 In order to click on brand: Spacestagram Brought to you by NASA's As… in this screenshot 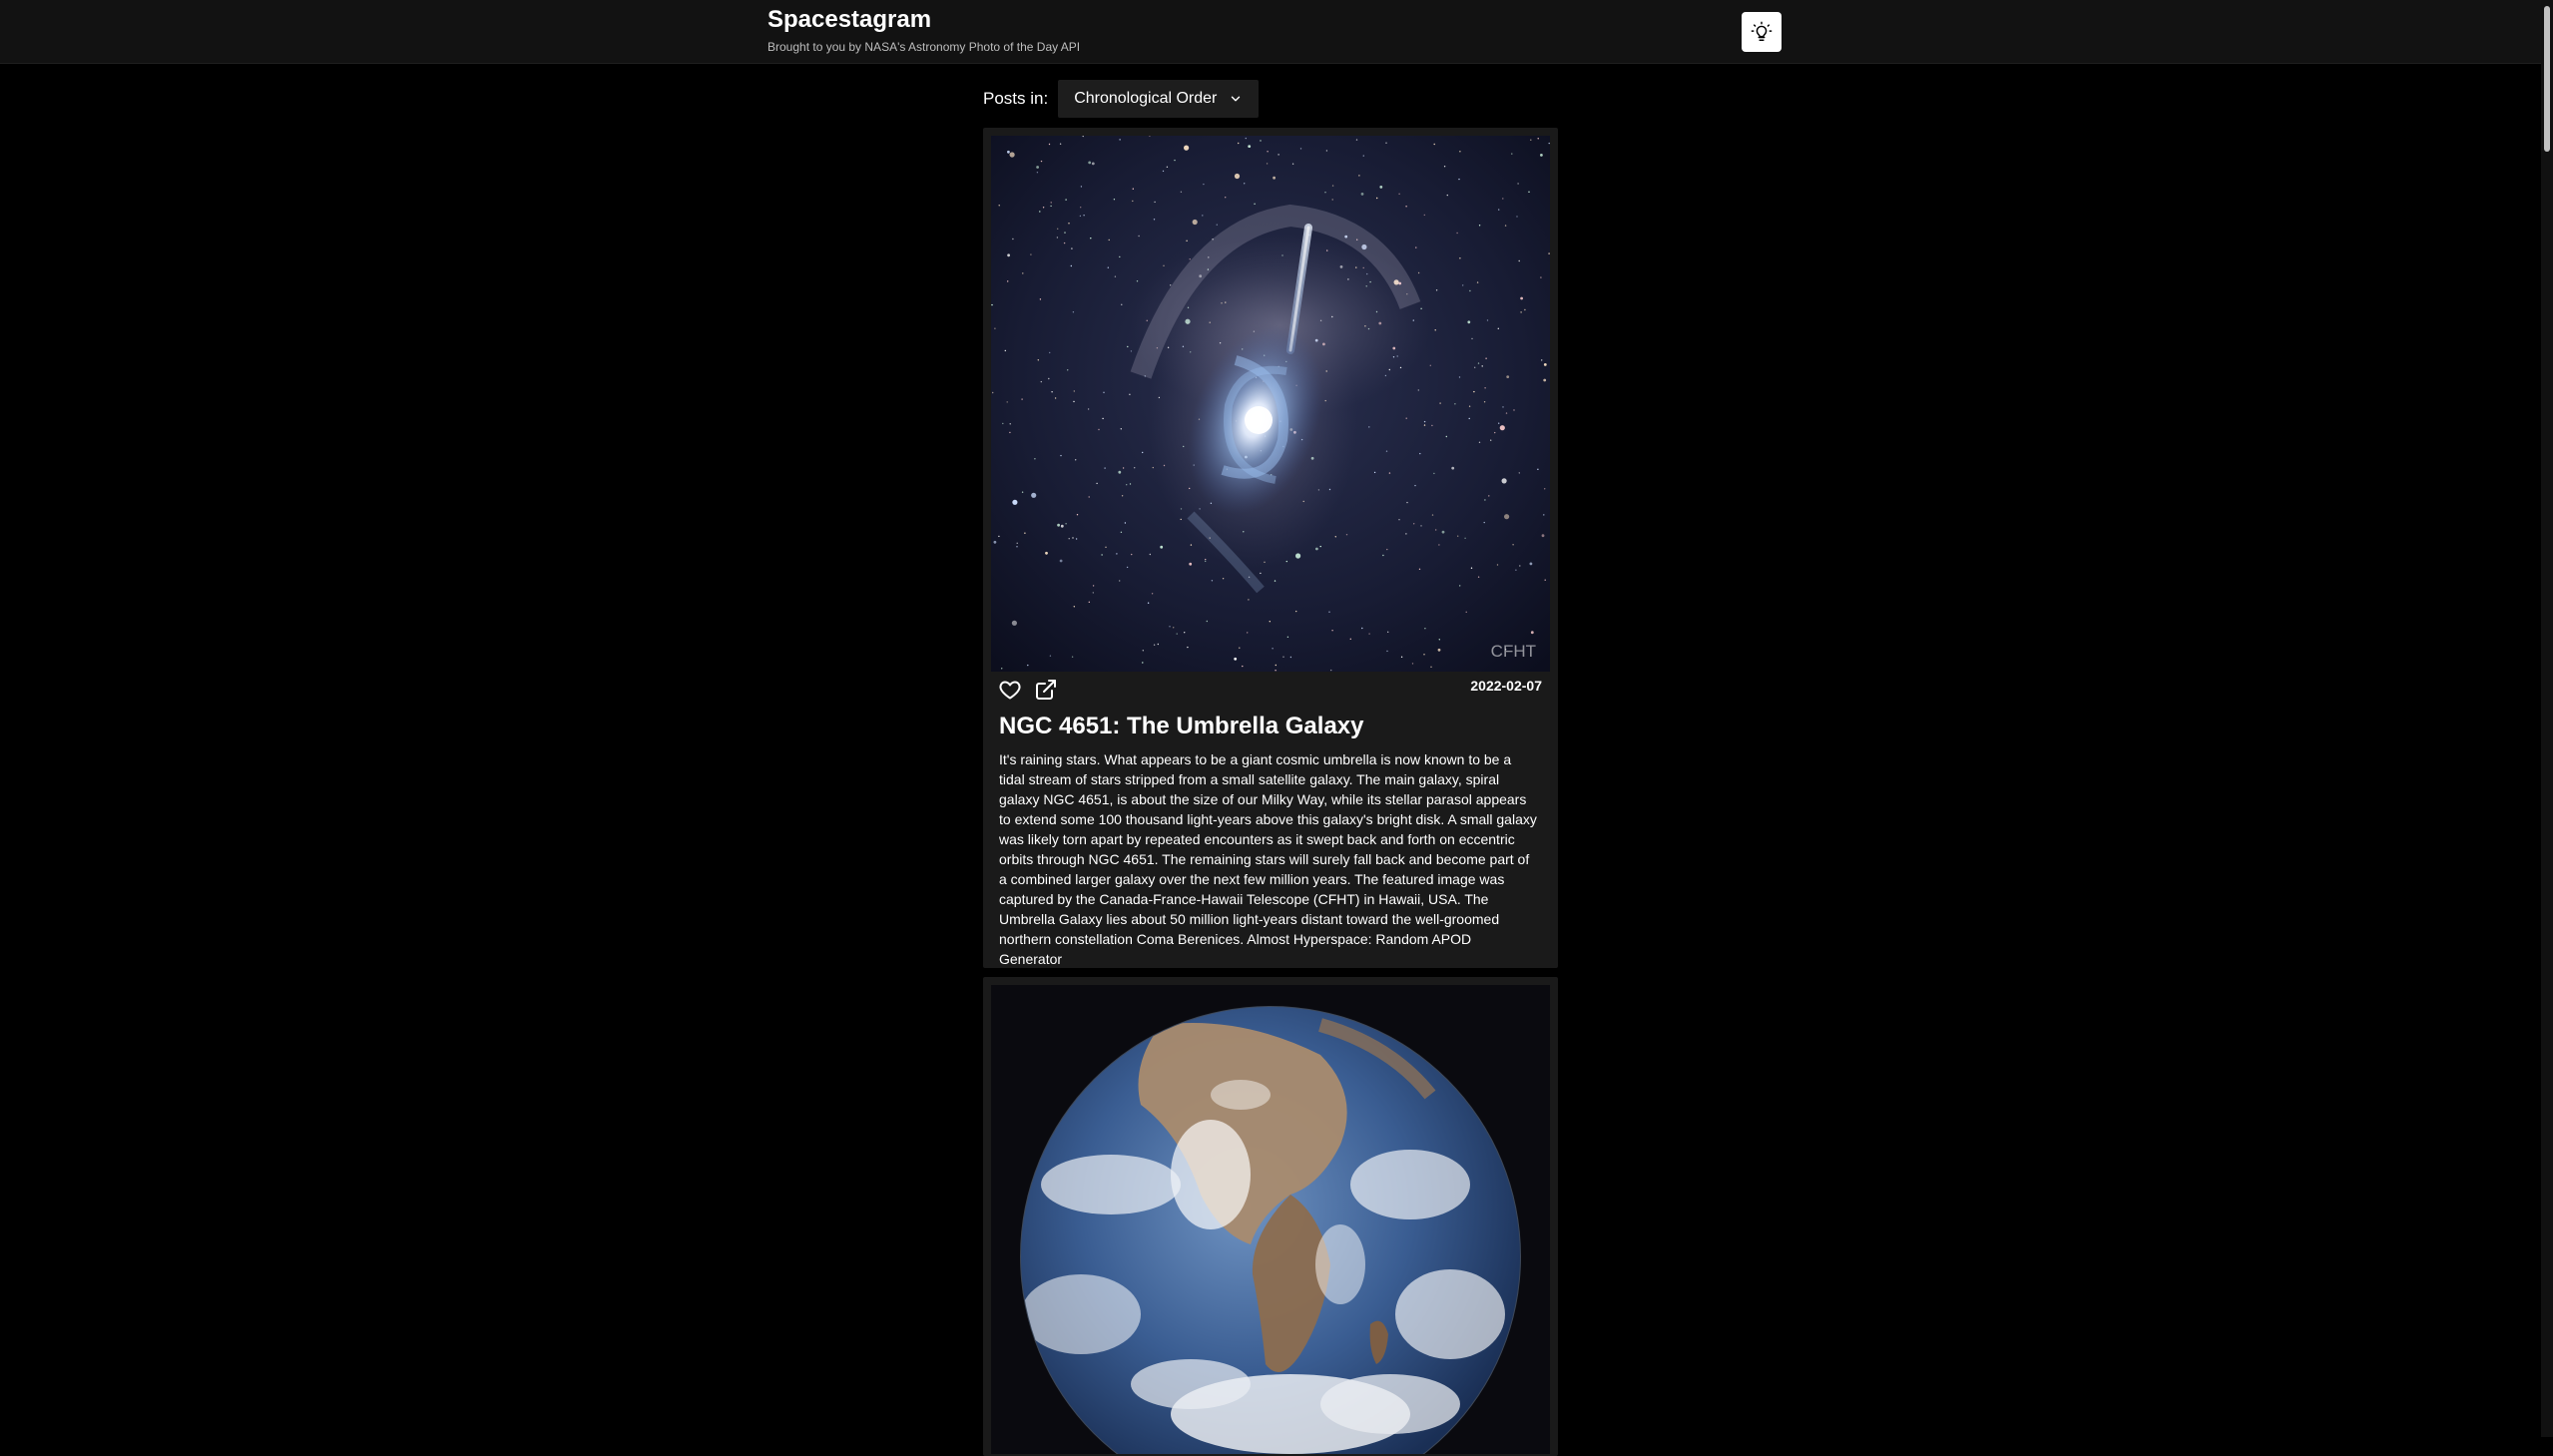, I will do `click(923, 30)`.